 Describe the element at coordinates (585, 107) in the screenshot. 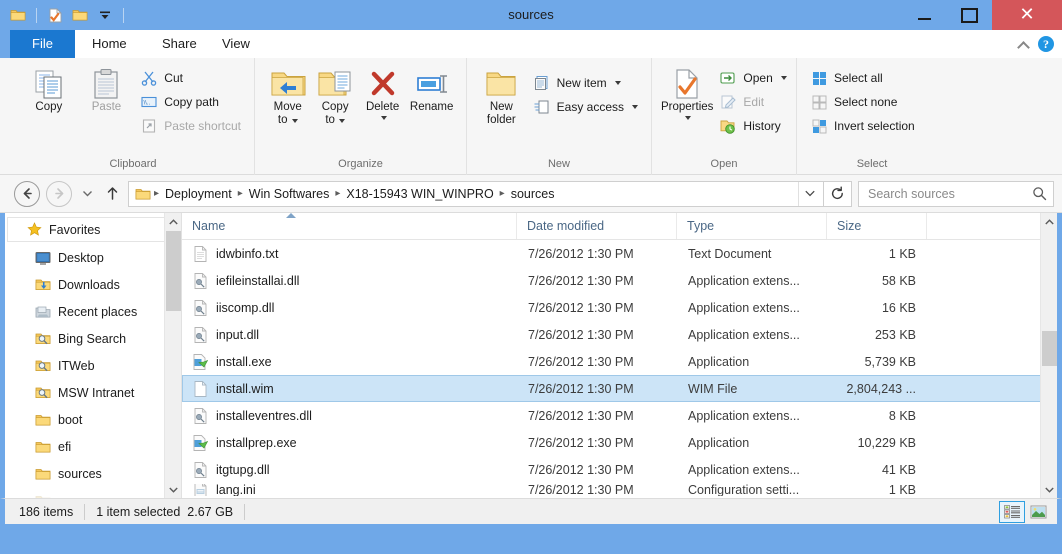

I see `easy-access-button: Easy access` at that location.